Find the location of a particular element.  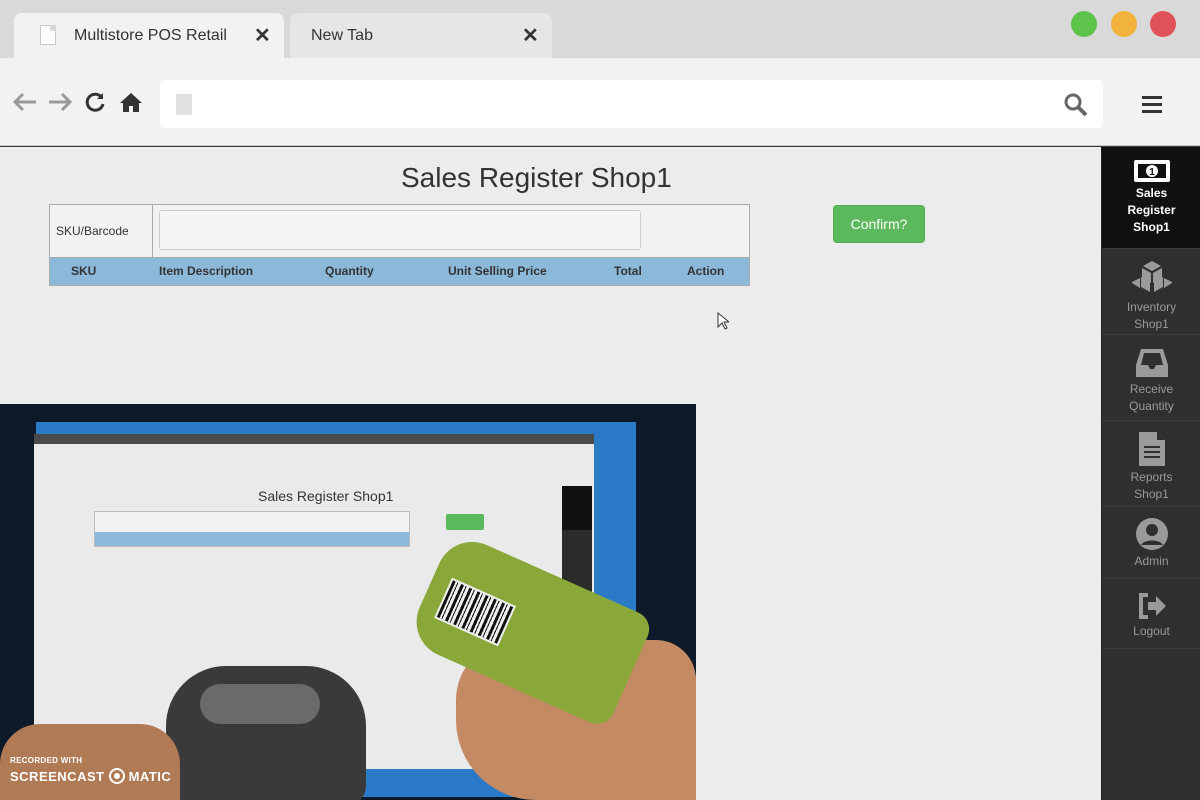

window-maximize-button is located at coordinates (1084, 24).